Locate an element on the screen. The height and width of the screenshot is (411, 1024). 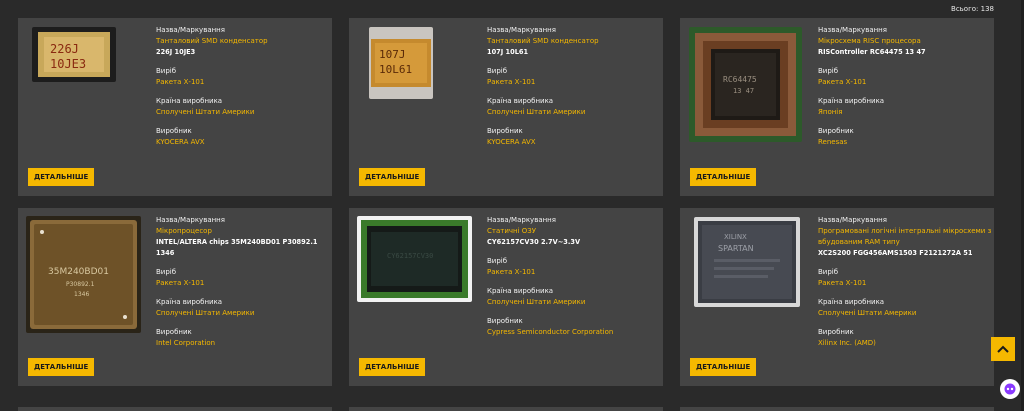
photo-marking-line: CY62157CV30 is located at coordinates (410, 256).